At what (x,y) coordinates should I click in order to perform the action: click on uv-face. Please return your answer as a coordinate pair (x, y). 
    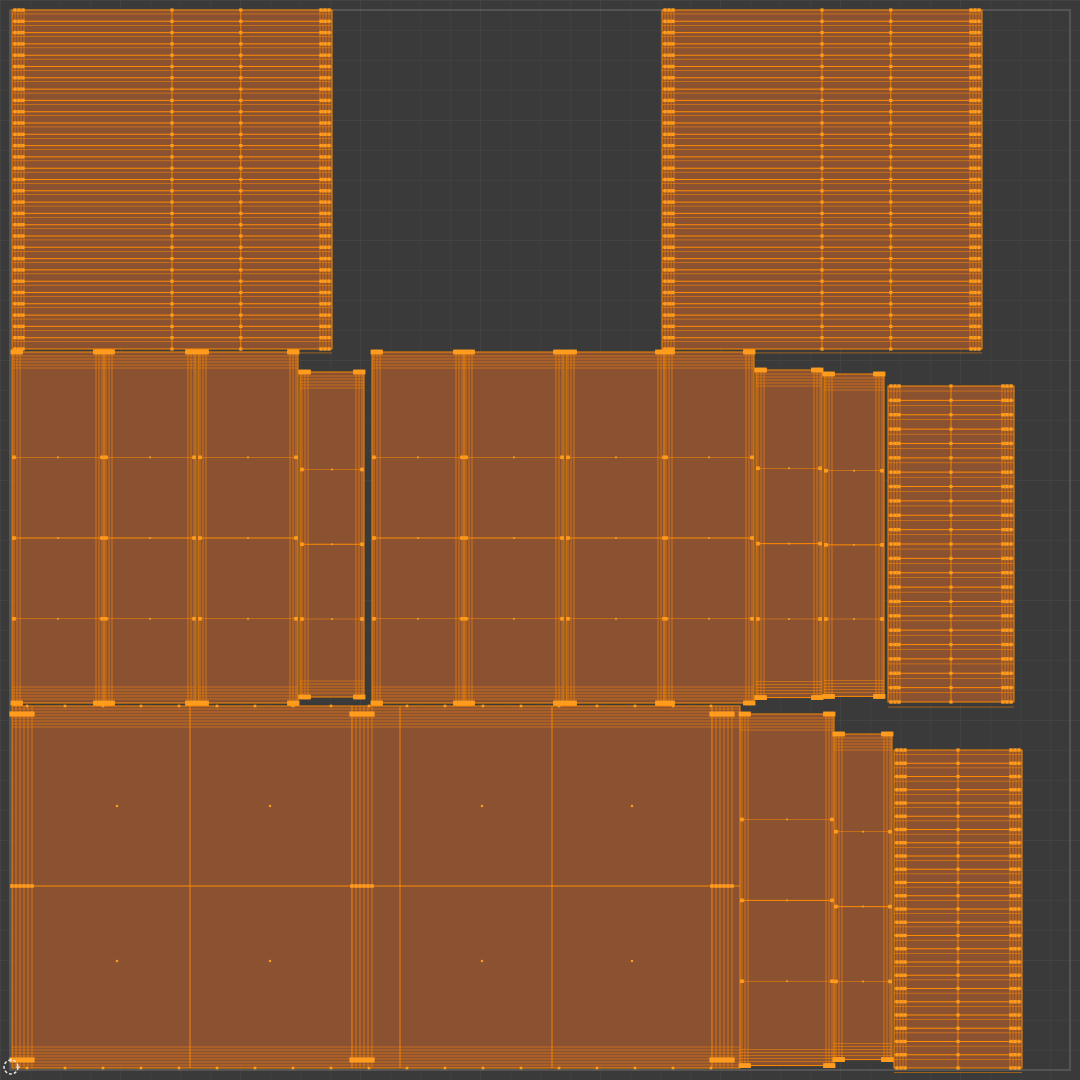
    Looking at the image, I should click on (863, 897).